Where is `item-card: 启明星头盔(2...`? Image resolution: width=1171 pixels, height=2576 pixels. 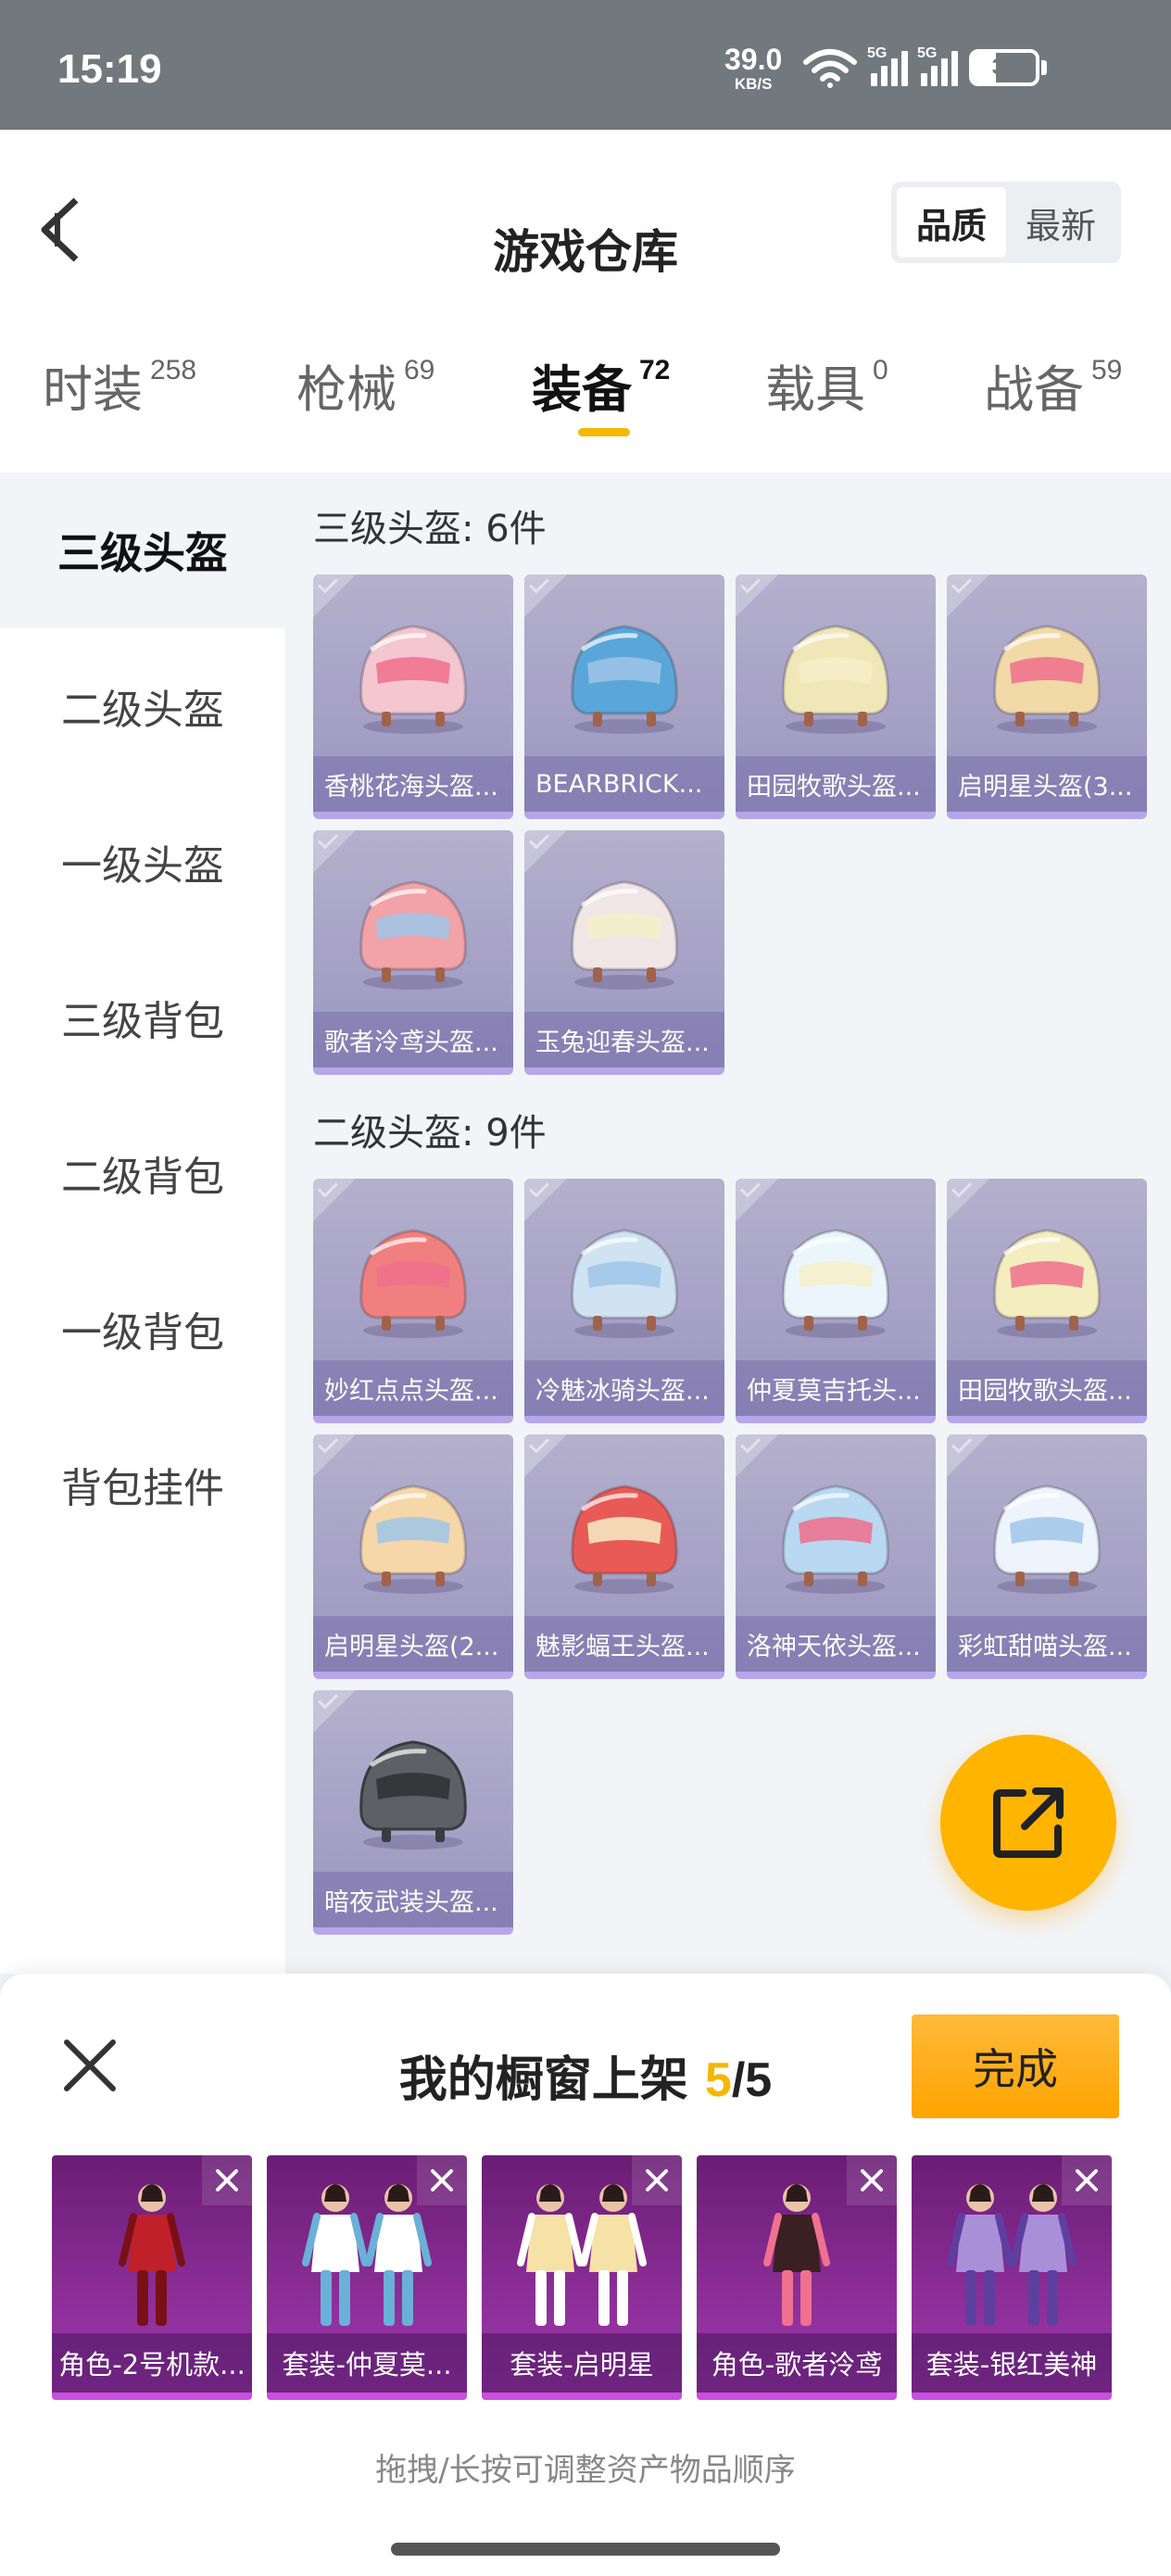 item-card: 启明星头盔(2... is located at coordinates (413, 1556).